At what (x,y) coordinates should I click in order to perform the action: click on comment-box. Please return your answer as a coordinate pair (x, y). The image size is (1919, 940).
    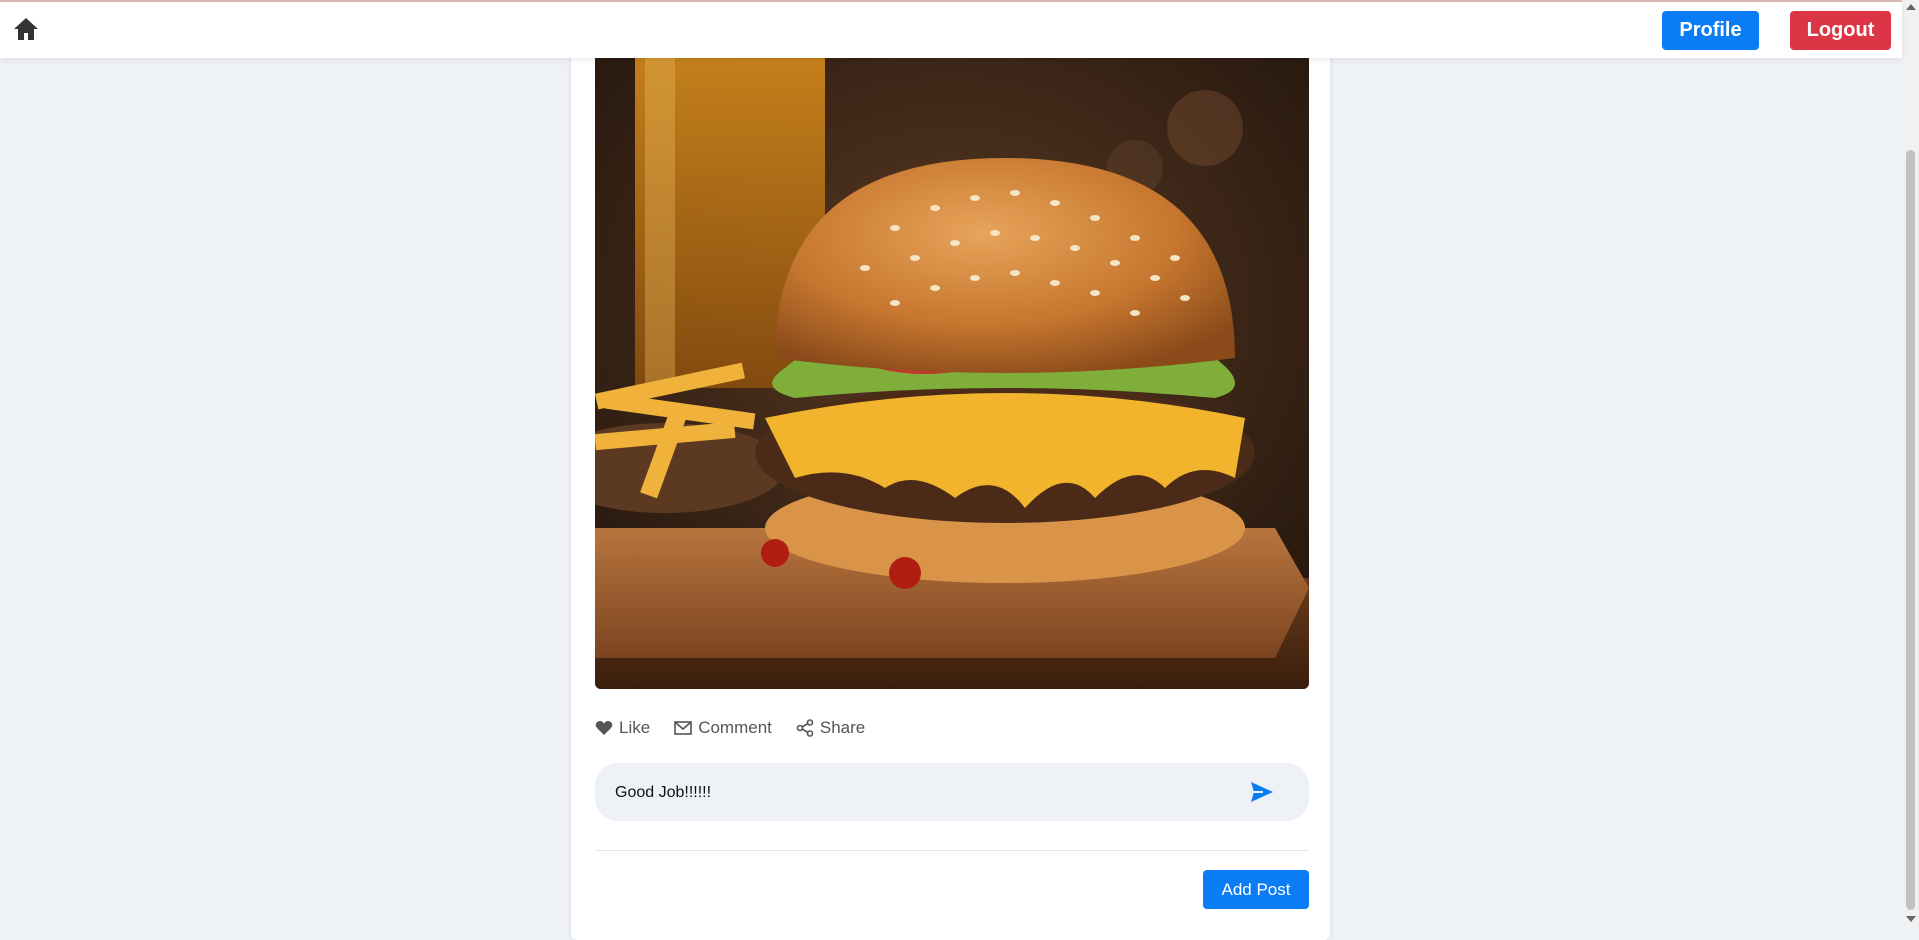
    Looking at the image, I should click on (952, 792).